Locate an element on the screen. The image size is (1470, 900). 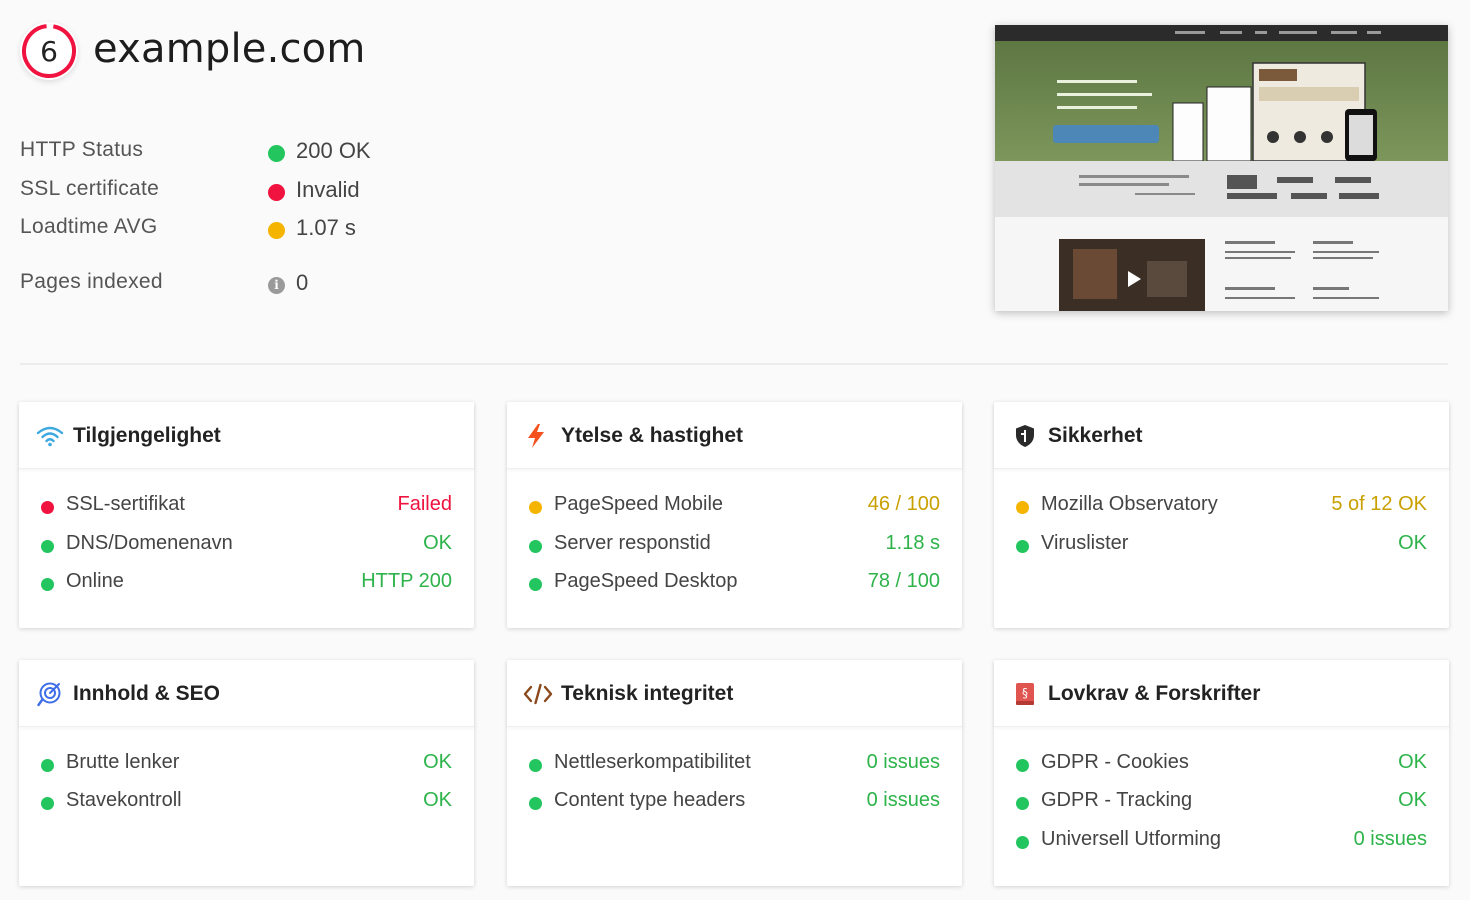
card-header: Teknisk integritet is located at coordinates (734, 693).